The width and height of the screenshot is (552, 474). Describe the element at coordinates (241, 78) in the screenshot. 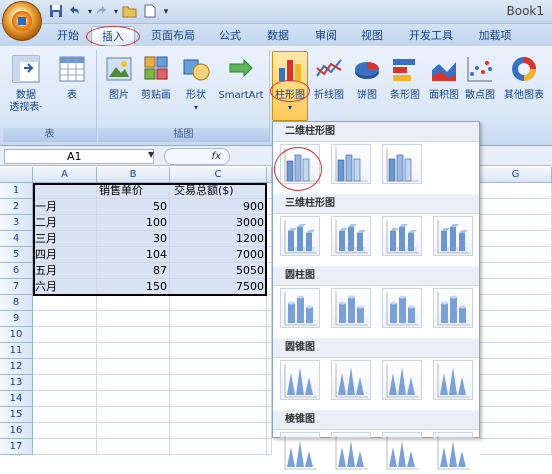

I see `smartart-button: SmartArt` at that location.